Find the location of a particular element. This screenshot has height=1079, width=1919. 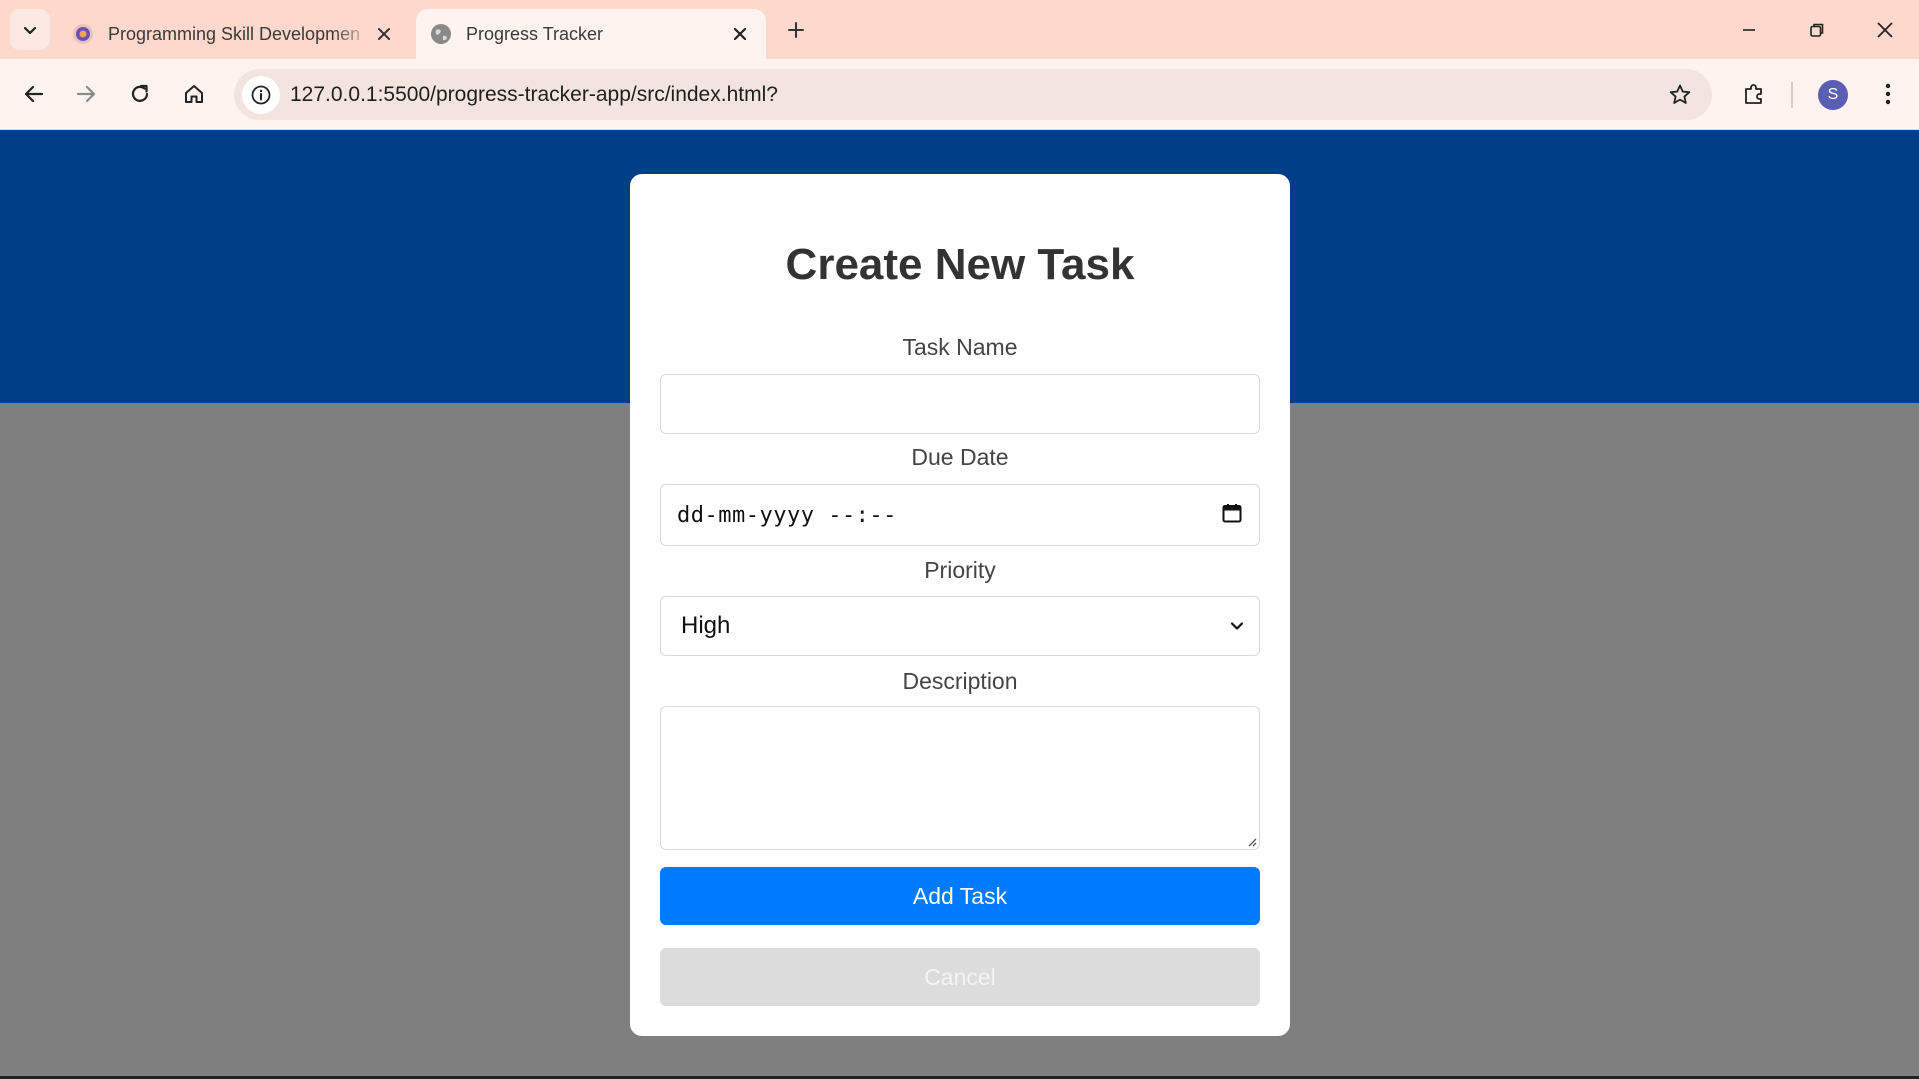

tab-progress-tracker: Progress Tracker is located at coordinates (591, 34).